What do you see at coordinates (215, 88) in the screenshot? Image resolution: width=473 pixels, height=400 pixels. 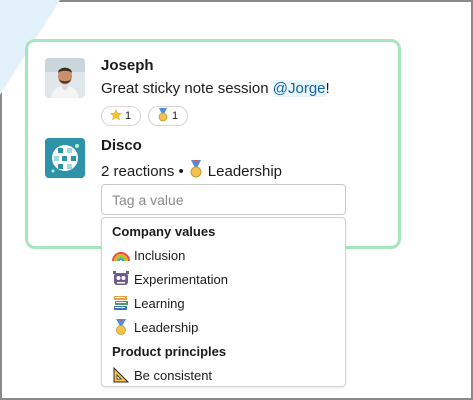 I see `message-text: Great sticky note session @Jorge!` at bounding box center [215, 88].